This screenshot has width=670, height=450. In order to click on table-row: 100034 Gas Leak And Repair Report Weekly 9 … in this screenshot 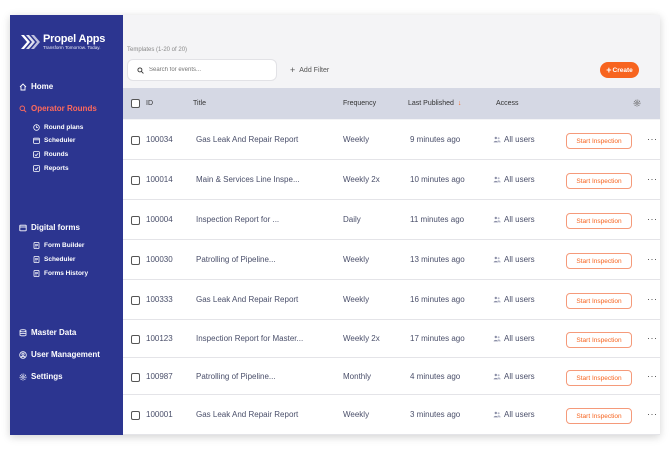, I will do `click(391, 140)`.